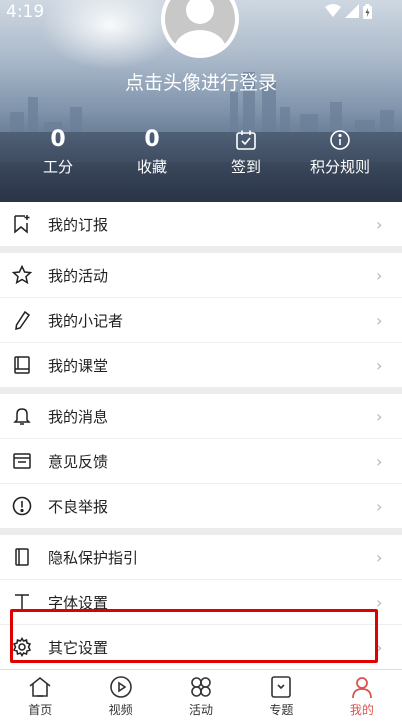 This screenshot has width=402, height=725. I want to click on menu-item-subscription: 我的订报 ›, so click(201, 224).